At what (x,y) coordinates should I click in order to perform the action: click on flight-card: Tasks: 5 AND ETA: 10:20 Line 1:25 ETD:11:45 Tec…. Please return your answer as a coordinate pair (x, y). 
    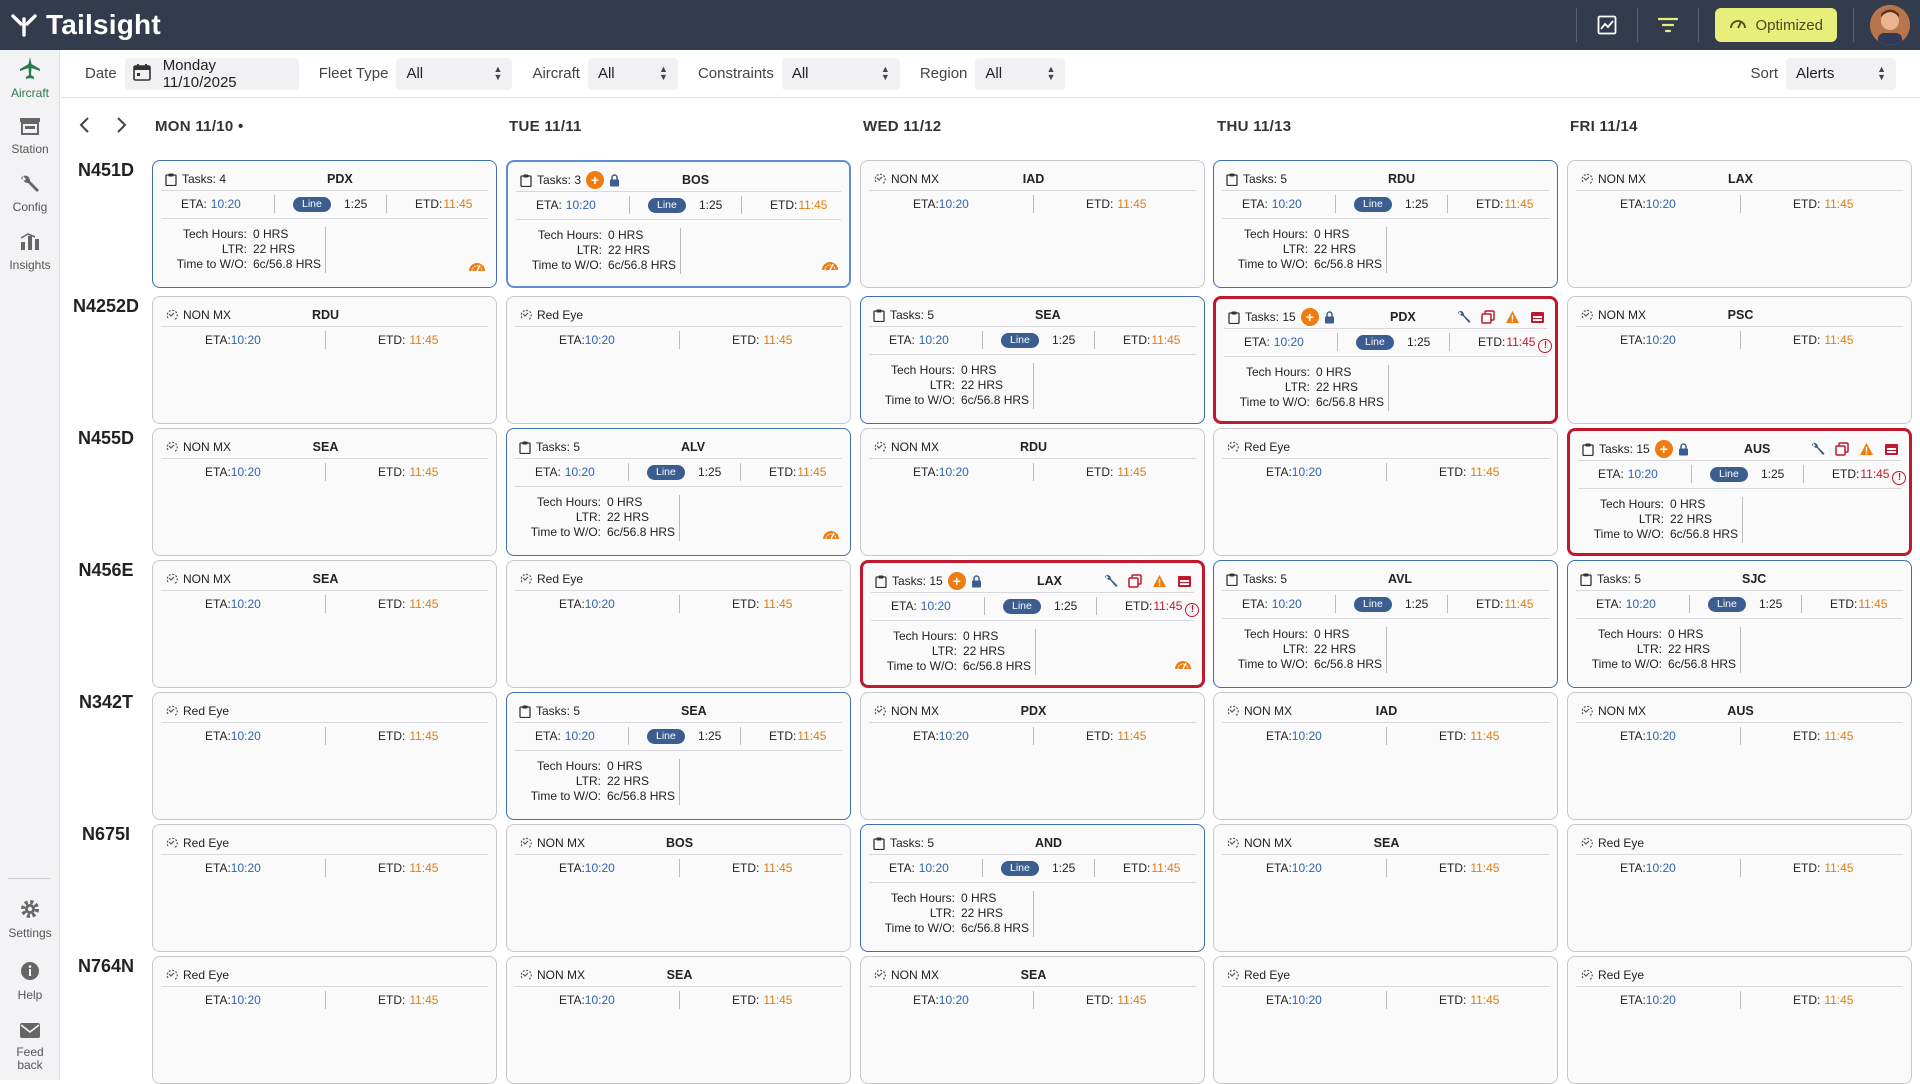
    Looking at the image, I should click on (1032, 888).